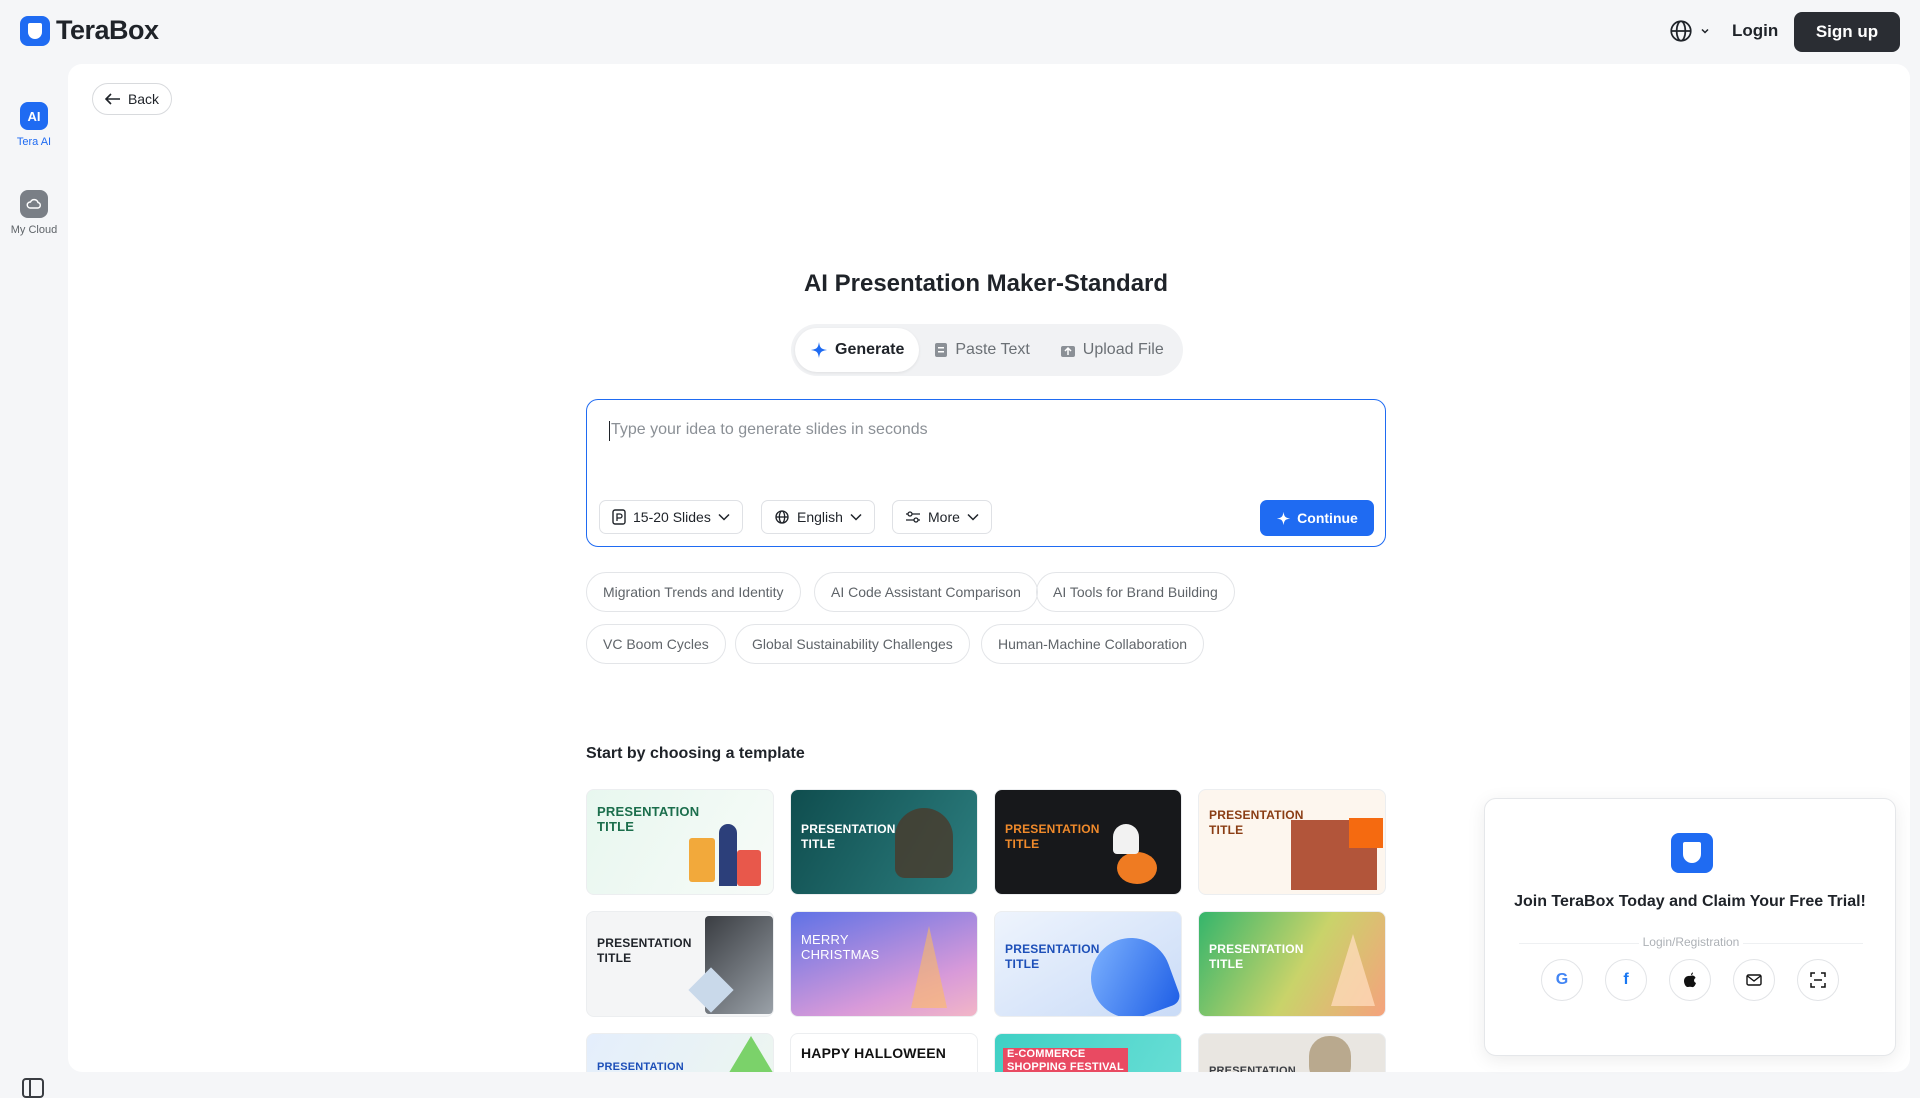 Image resolution: width=1920 pixels, height=1098 pixels. Describe the element at coordinates (870, 349) in the screenshot. I see `tab-label: Generate` at that location.